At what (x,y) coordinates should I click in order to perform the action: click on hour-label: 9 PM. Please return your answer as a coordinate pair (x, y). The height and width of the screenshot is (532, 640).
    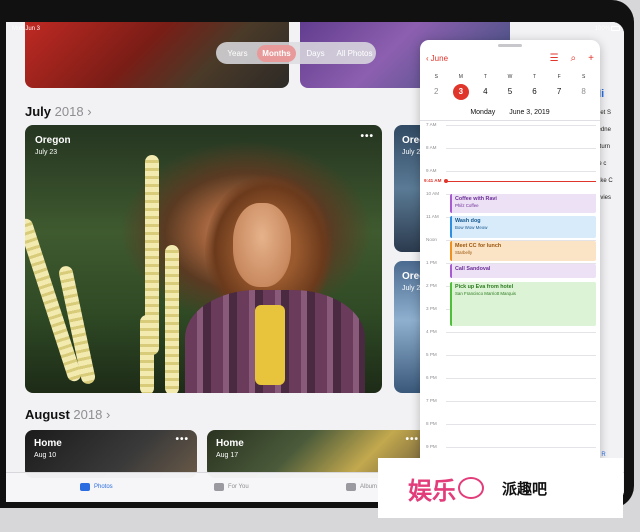
    Looking at the image, I should click on (431, 446).